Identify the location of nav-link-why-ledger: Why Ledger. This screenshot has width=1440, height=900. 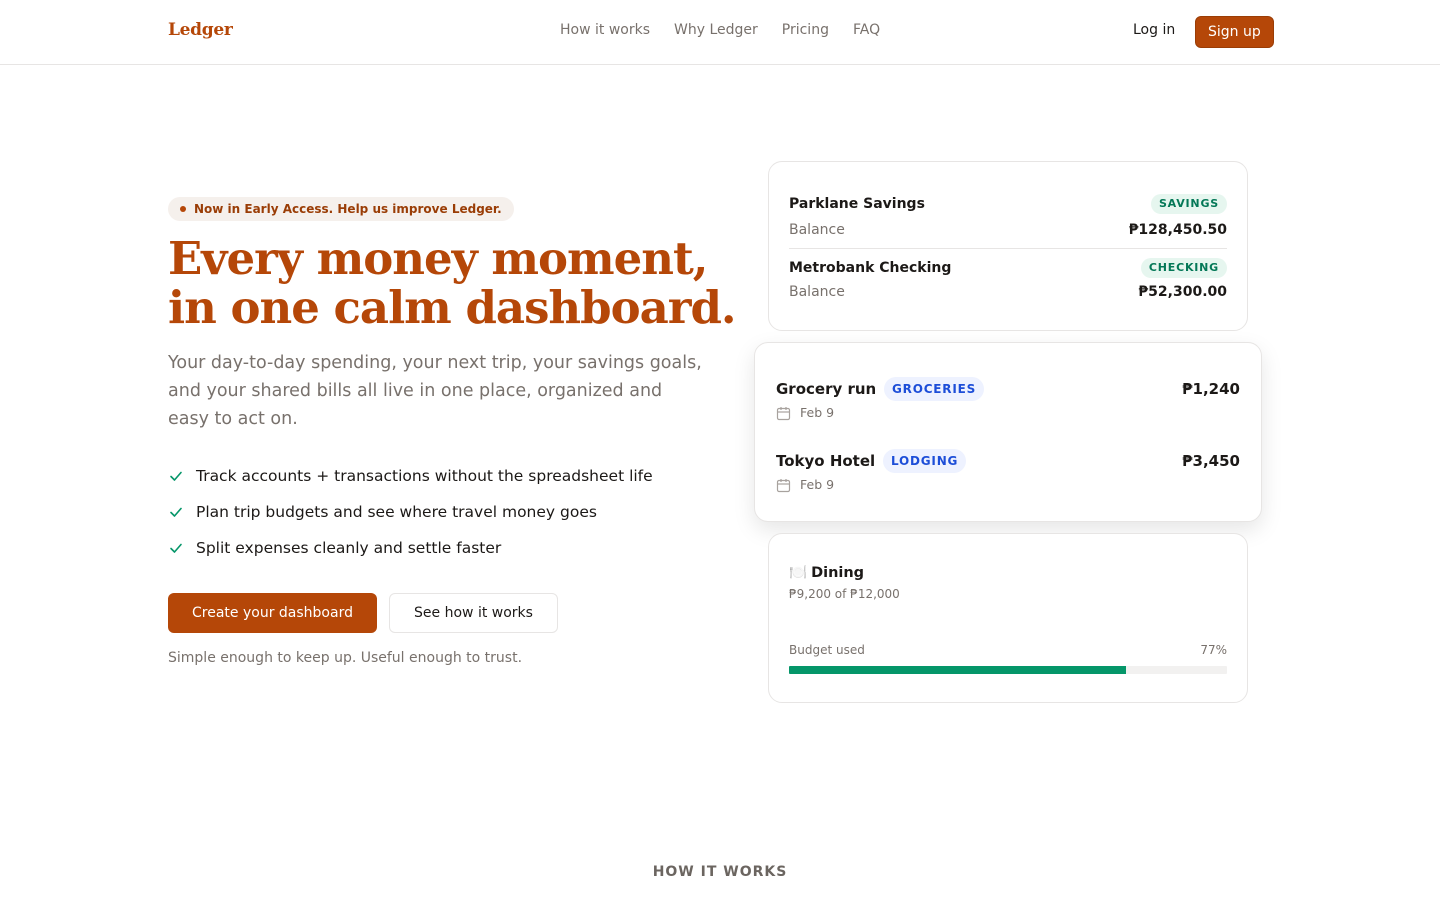
(716, 30).